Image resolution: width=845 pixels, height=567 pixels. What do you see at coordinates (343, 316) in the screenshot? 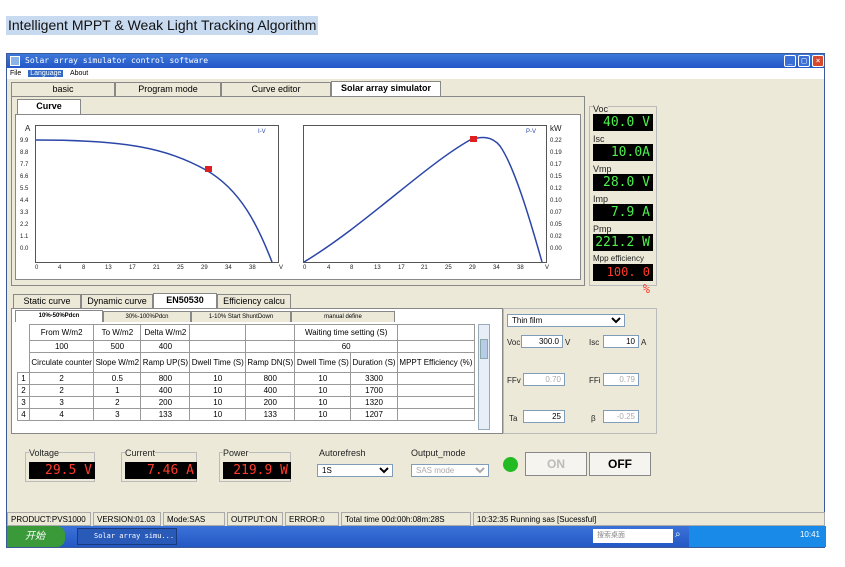
I see `subtab-manual-define: manual define` at bounding box center [343, 316].